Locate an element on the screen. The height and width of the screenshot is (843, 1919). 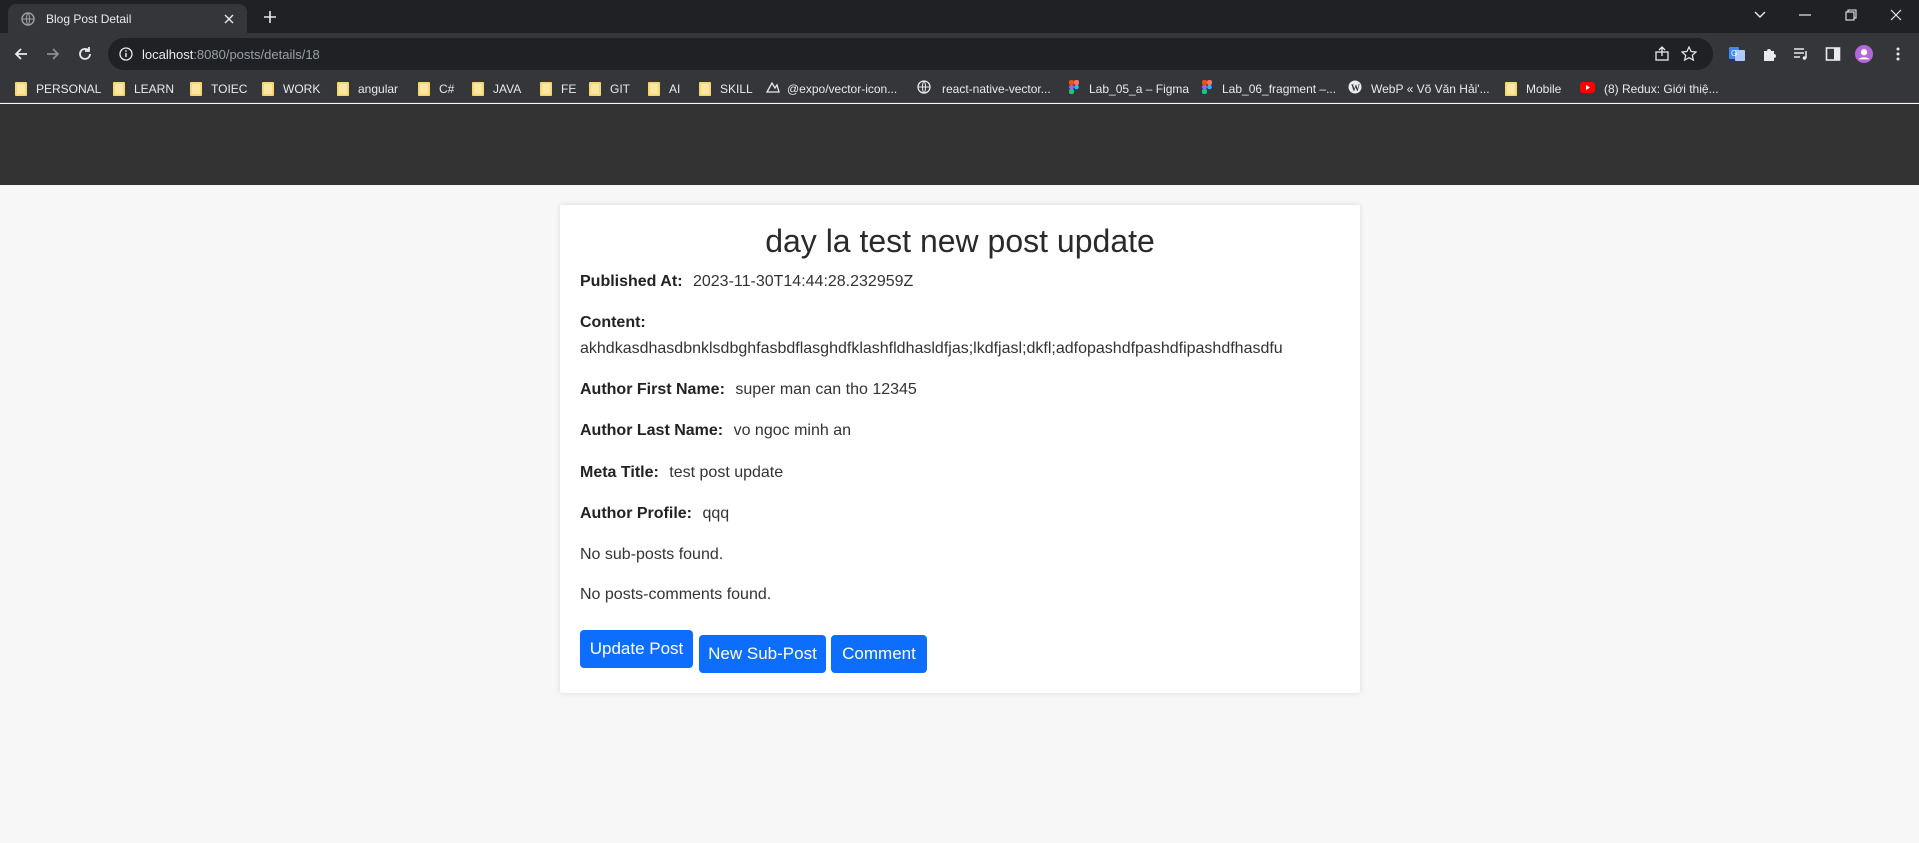
browser-tabstrip: Blog Post Detail is located at coordinates (959, 16).